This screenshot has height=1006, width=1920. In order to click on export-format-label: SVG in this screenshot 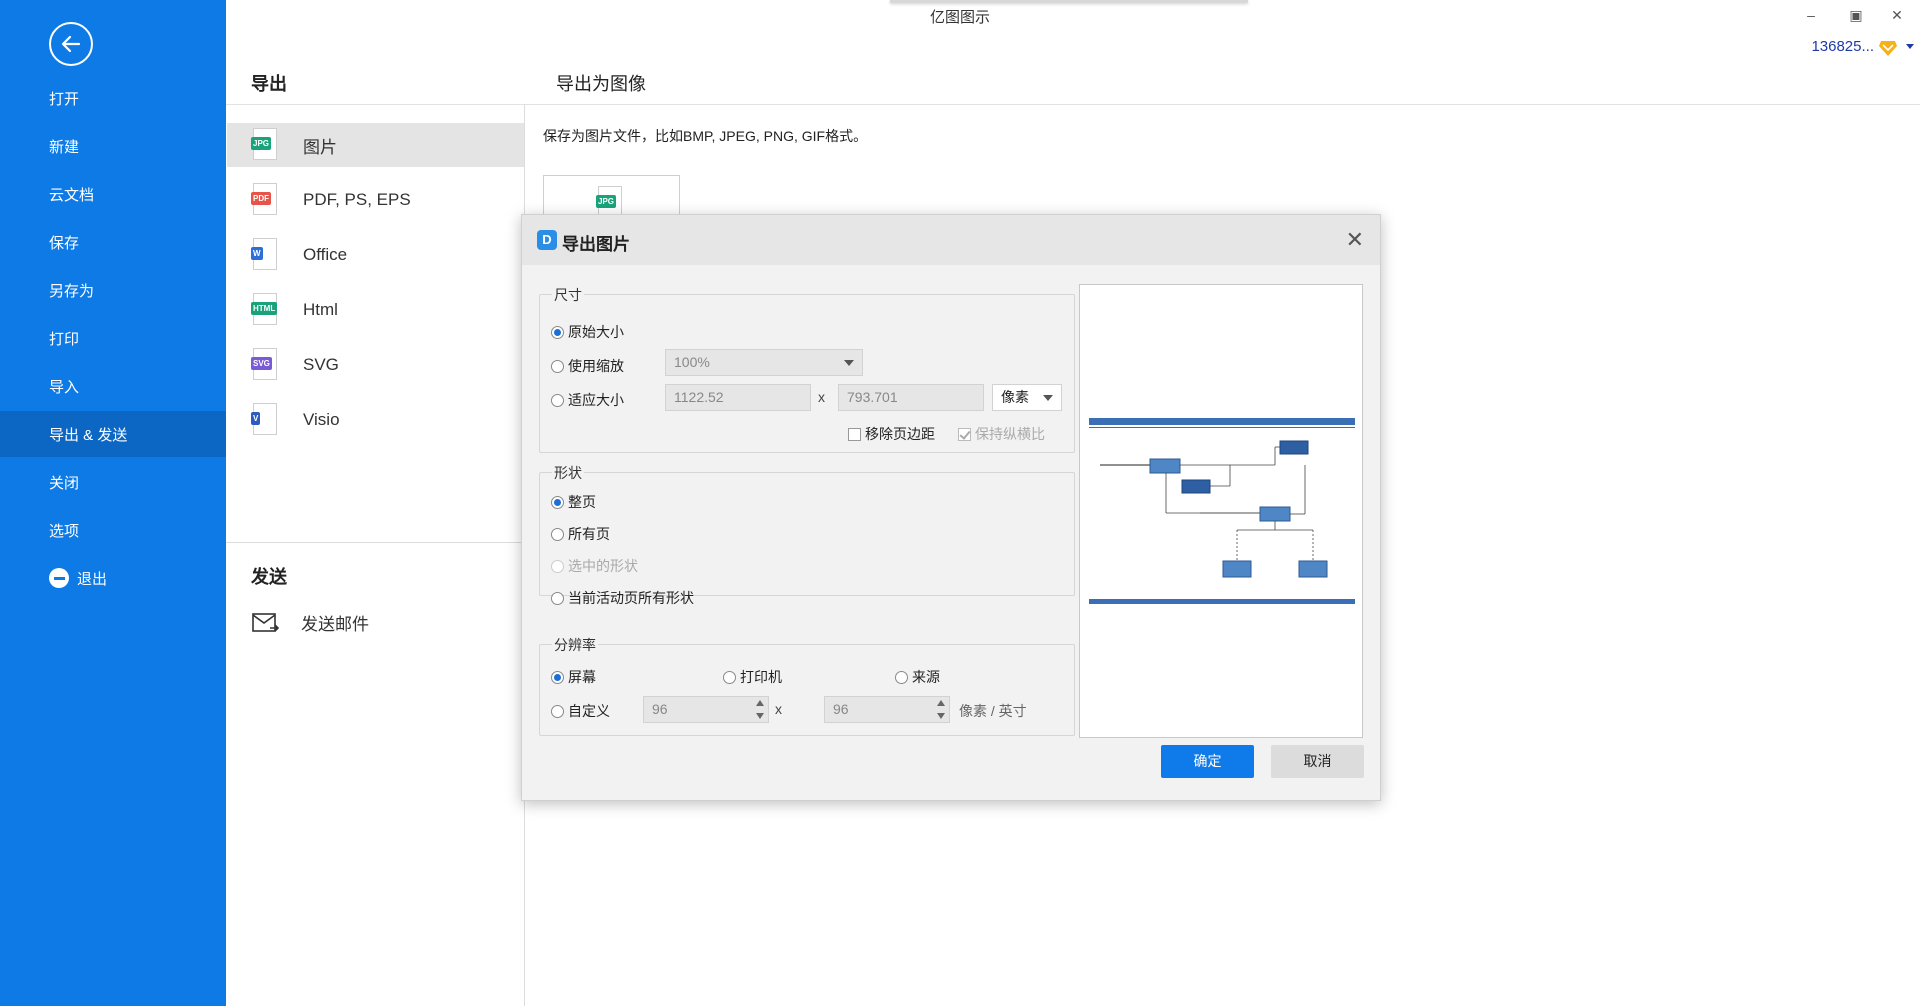, I will do `click(321, 364)`.